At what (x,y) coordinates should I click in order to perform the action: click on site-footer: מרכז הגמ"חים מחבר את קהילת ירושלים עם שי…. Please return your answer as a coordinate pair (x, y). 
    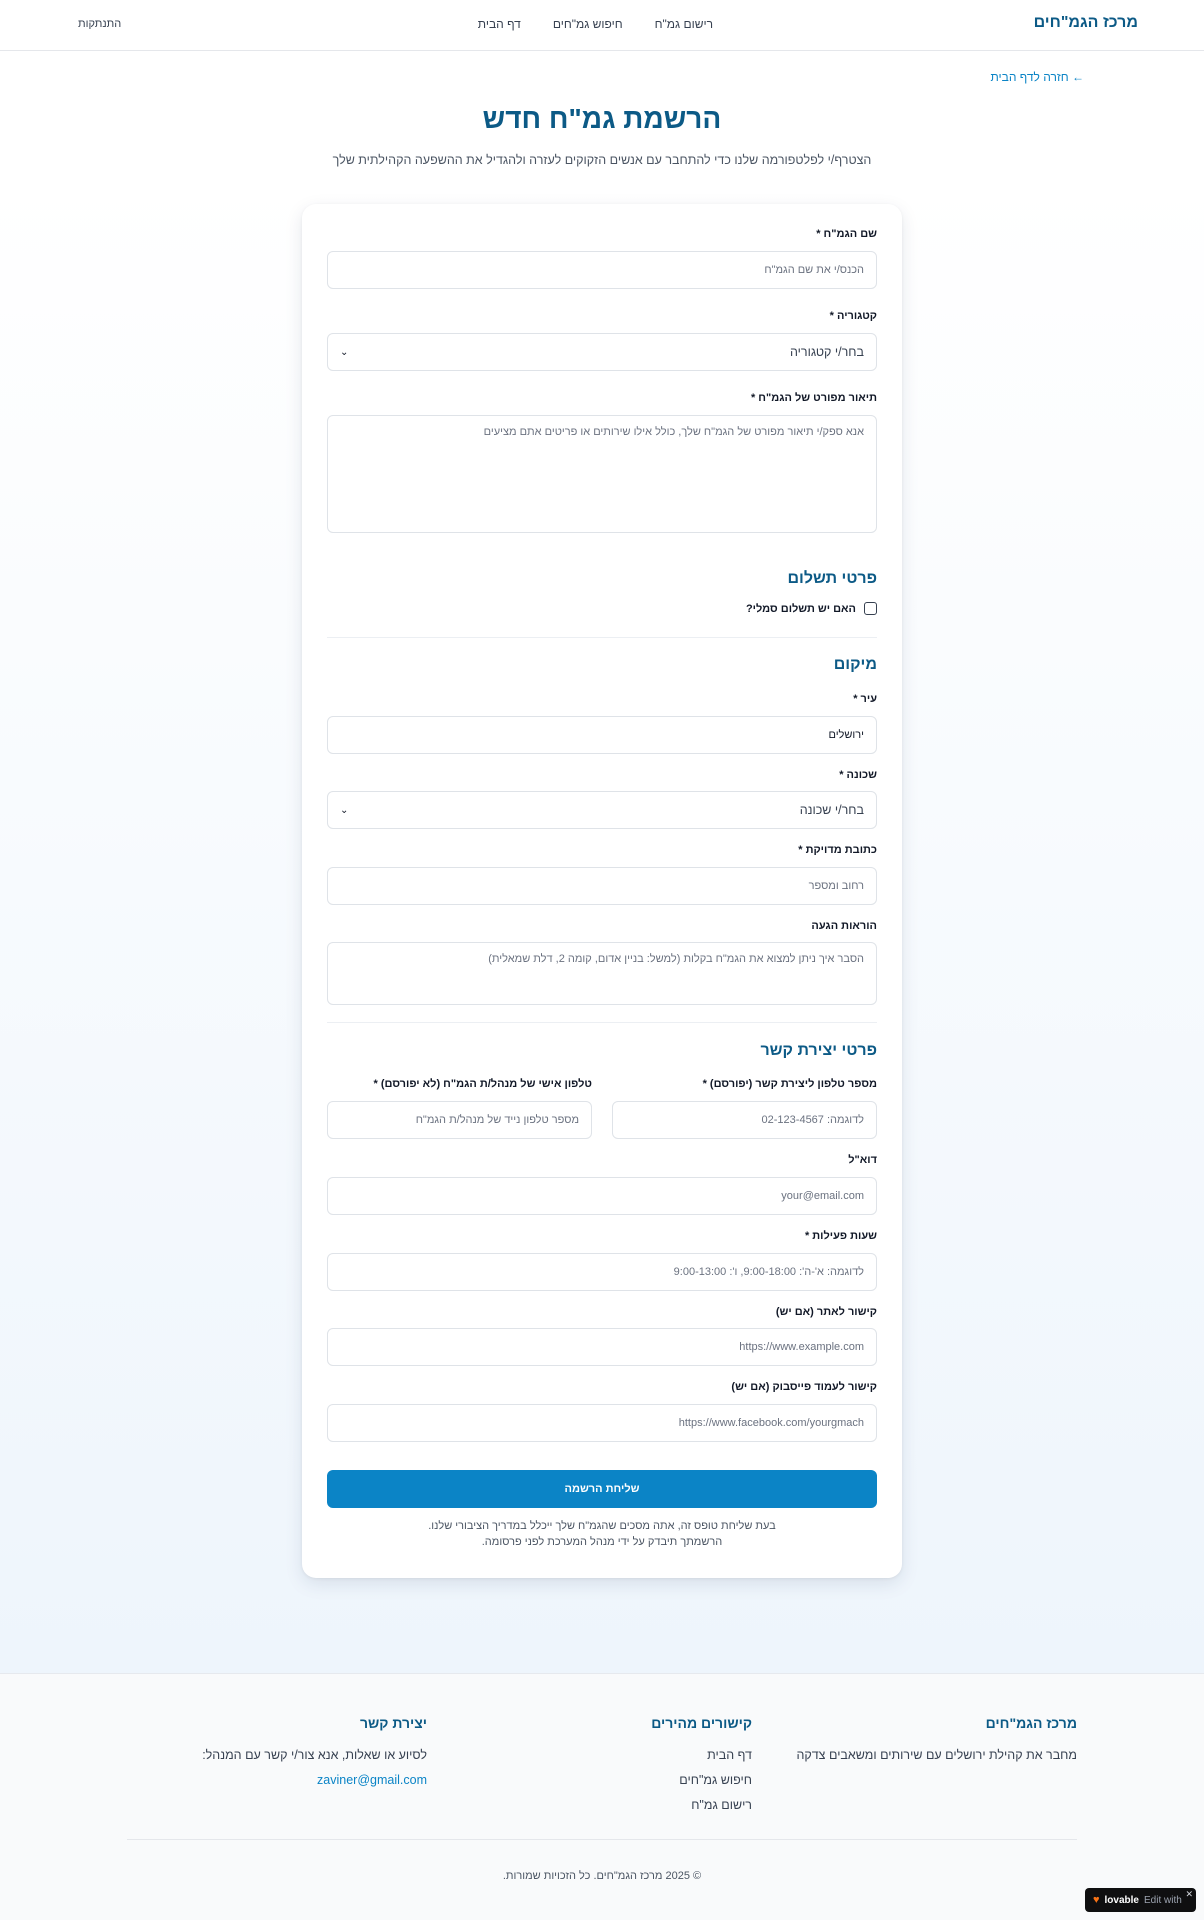
    Looking at the image, I should click on (602, 1796).